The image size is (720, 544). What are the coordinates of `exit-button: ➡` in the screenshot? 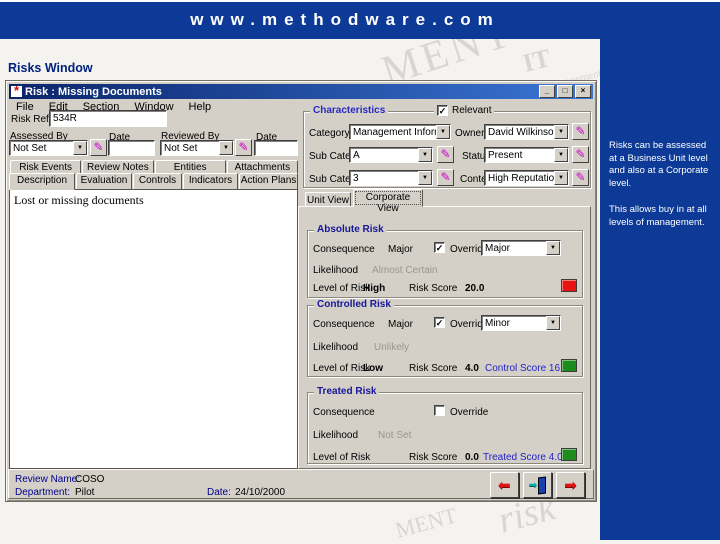 It's located at (537, 485).